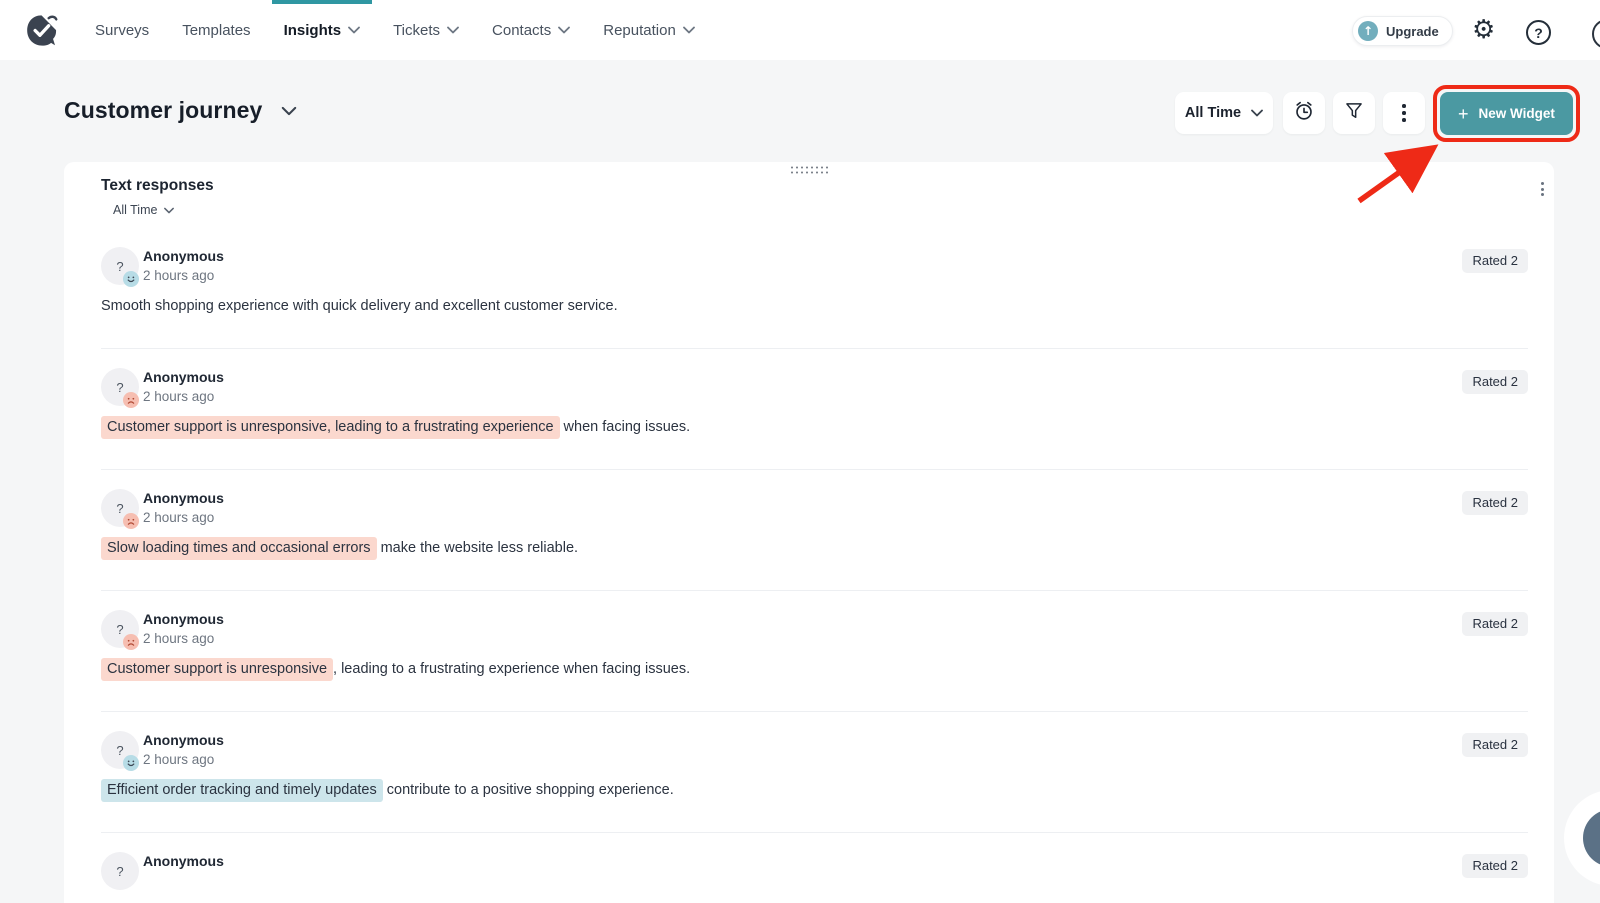  What do you see at coordinates (239, 548) in the screenshot?
I see `response-text-segment: Slow loading times and occasional errors` at bounding box center [239, 548].